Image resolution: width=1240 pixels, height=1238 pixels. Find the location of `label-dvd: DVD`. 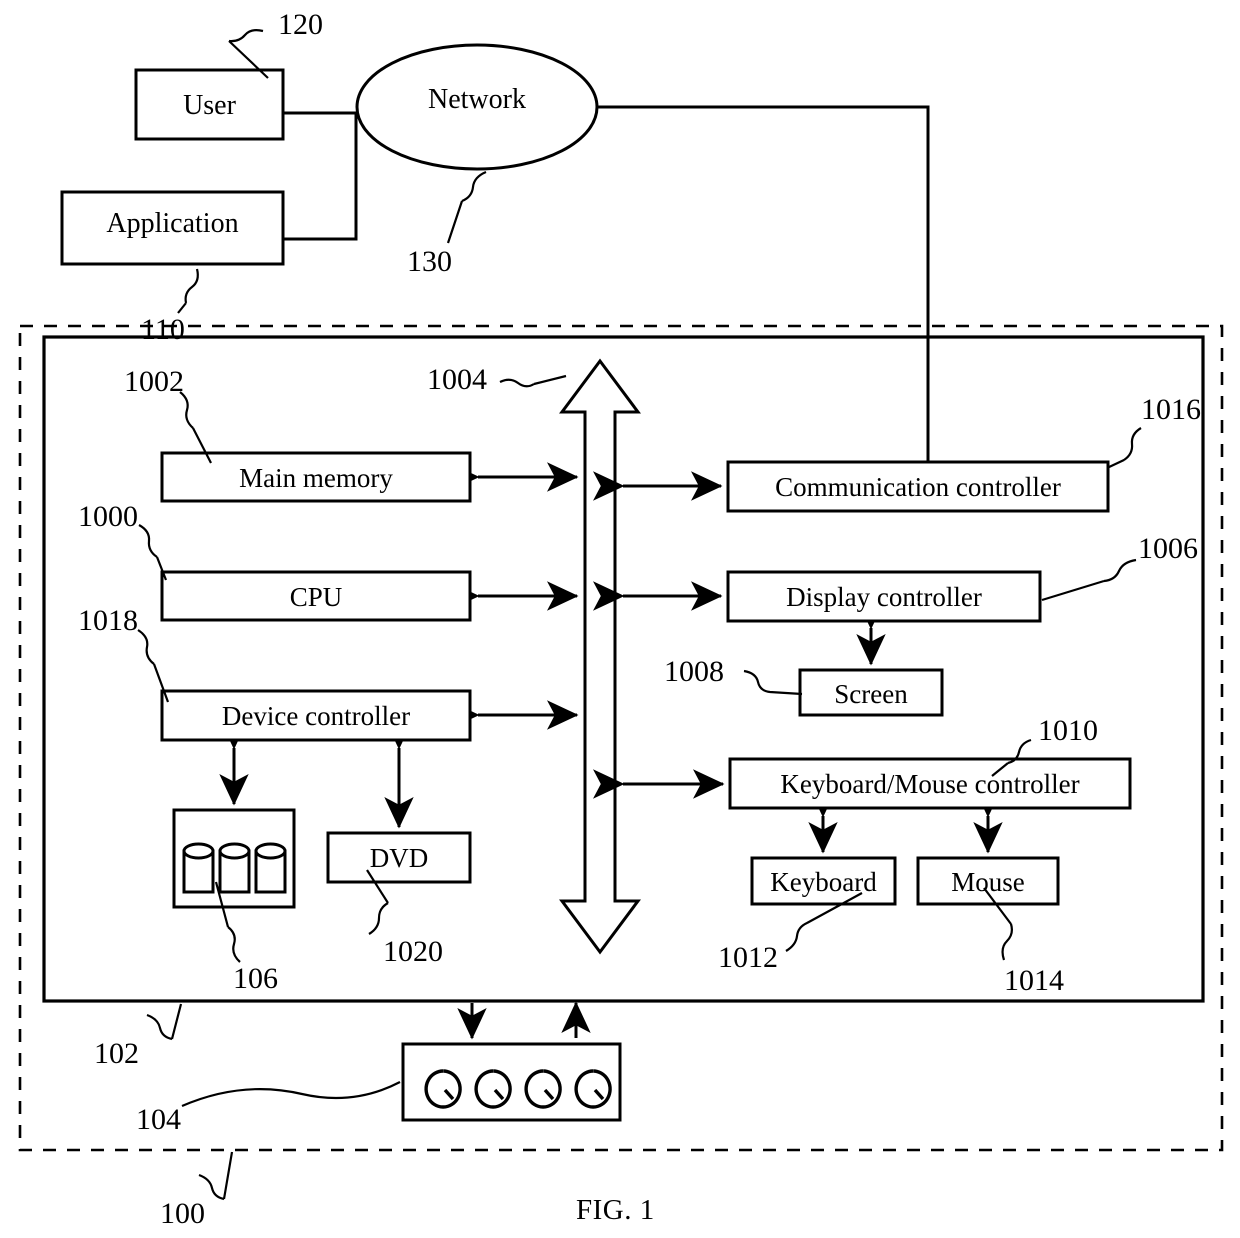

label-dvd: DVD is located at coordinates (399, 858).